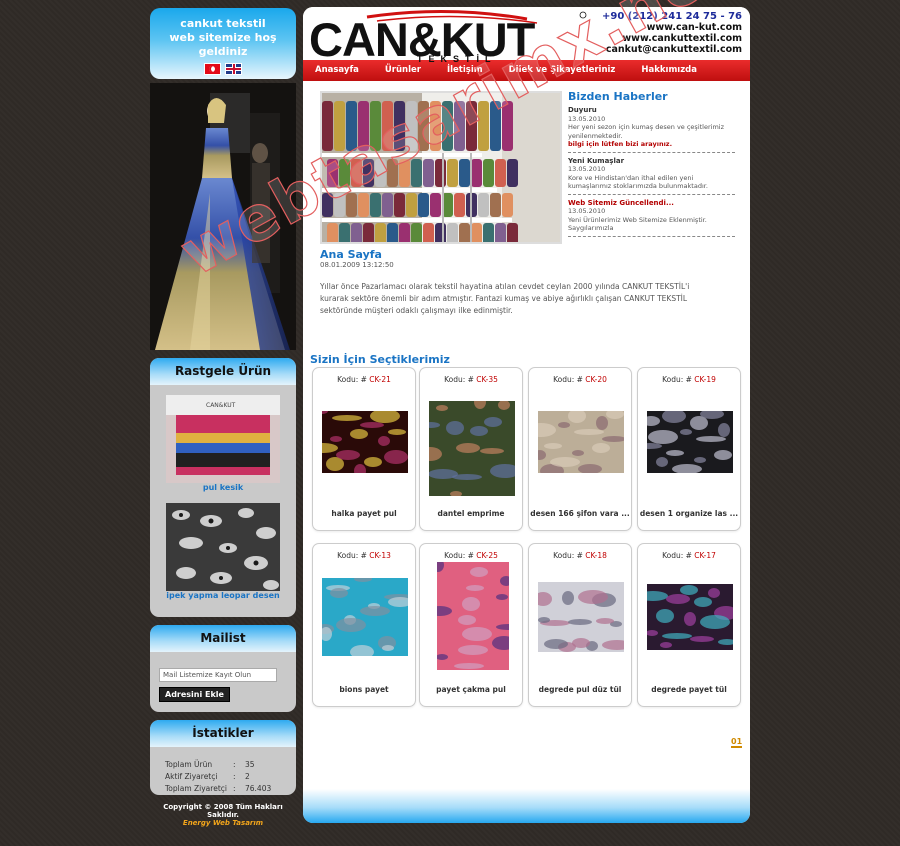 The height and width of the screenshot is (846, 900). What do you see at coordinates (705, 379) in the screenshot?
I see `product-code-value: CK-19` at bounding box center [705, 379].